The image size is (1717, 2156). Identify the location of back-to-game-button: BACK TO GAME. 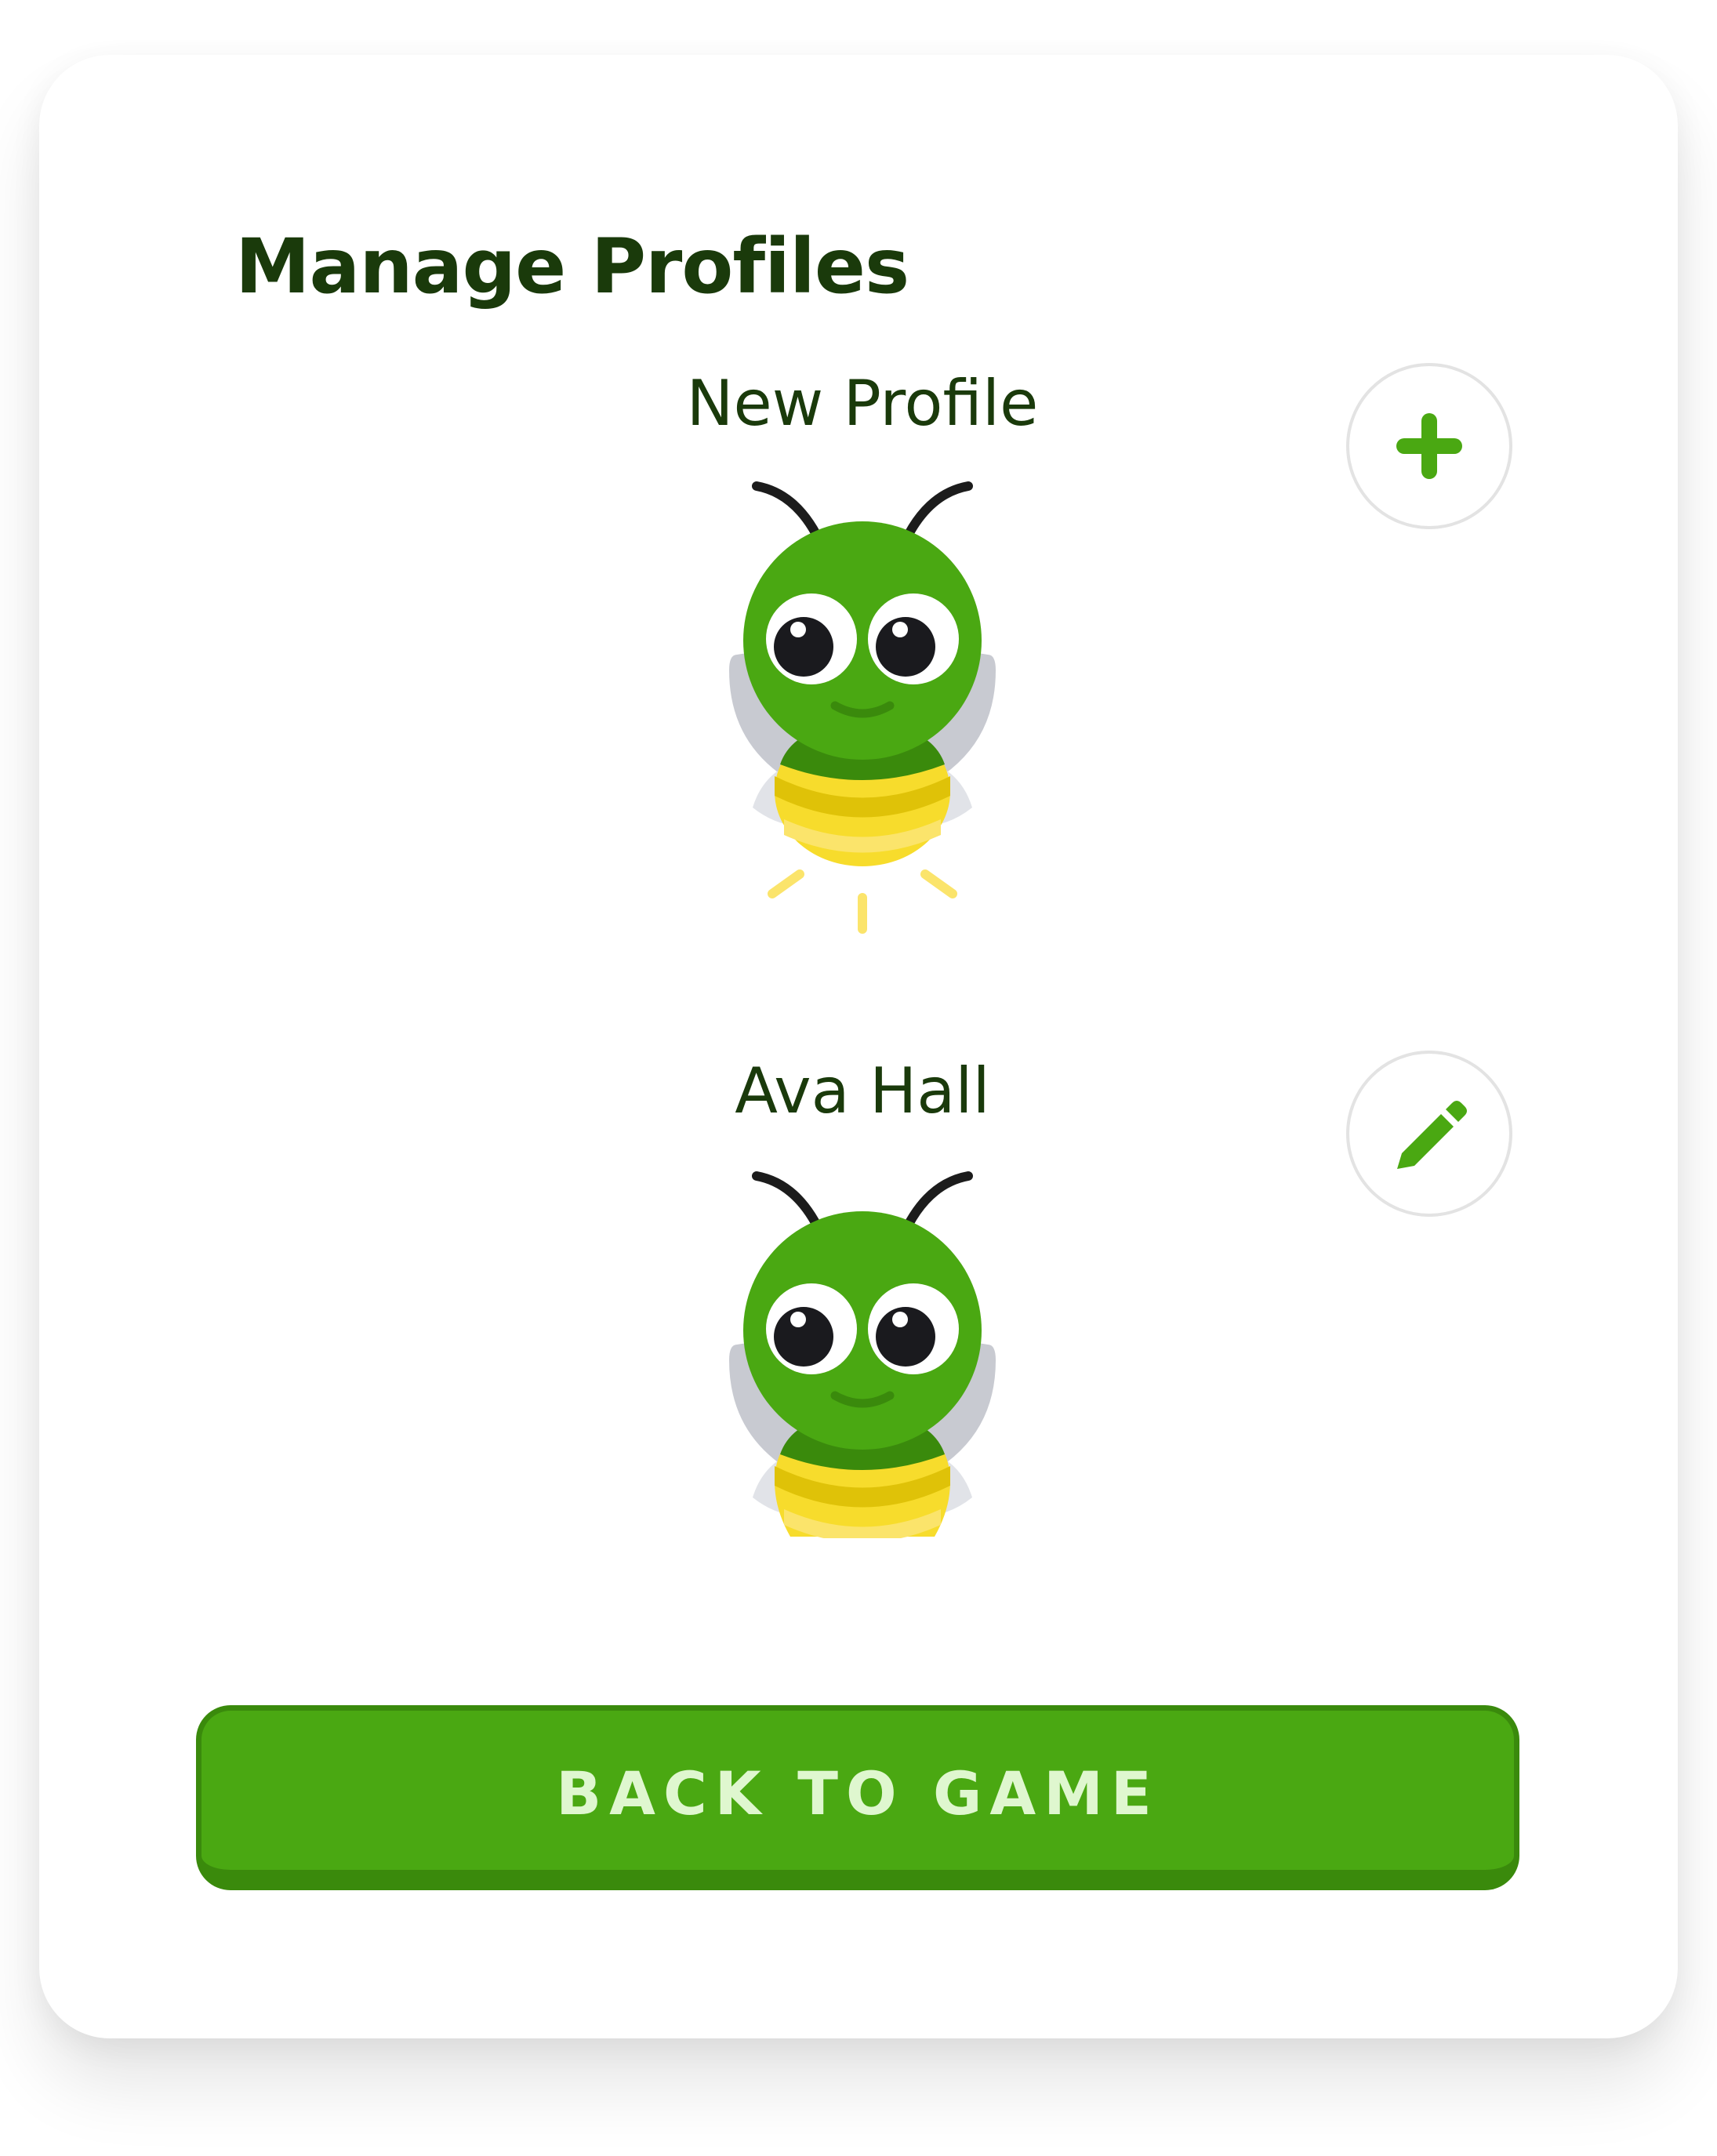
(857, 1797).